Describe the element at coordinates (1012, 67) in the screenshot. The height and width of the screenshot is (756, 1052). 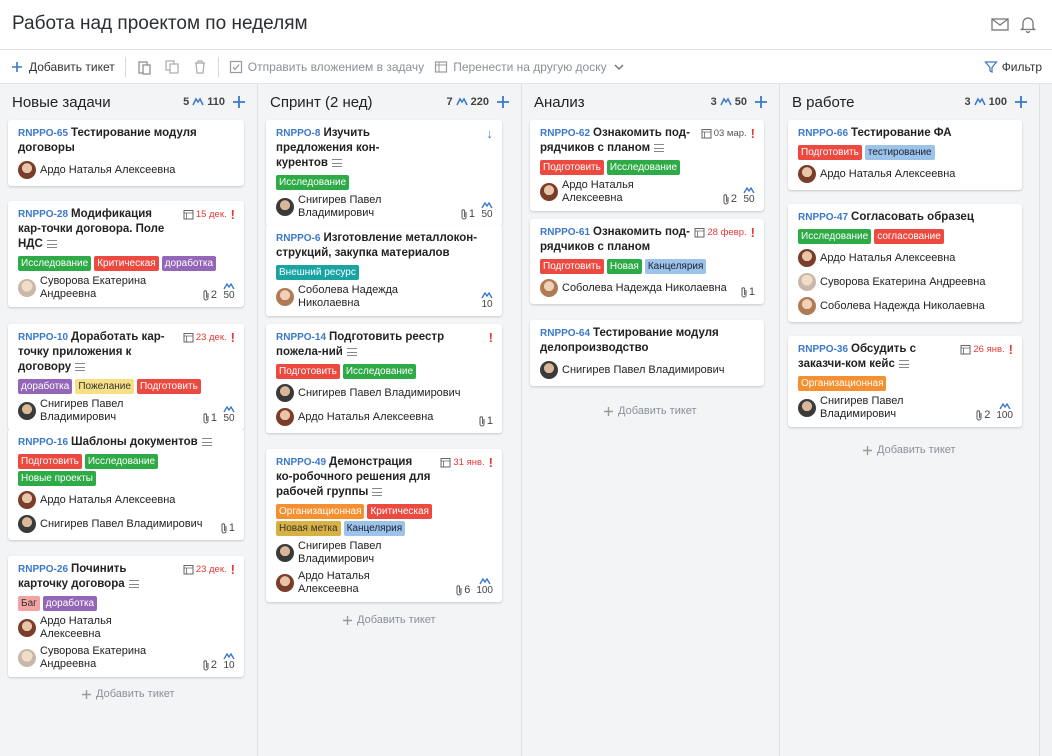
I see `filter-button: Фильтр` at that location.